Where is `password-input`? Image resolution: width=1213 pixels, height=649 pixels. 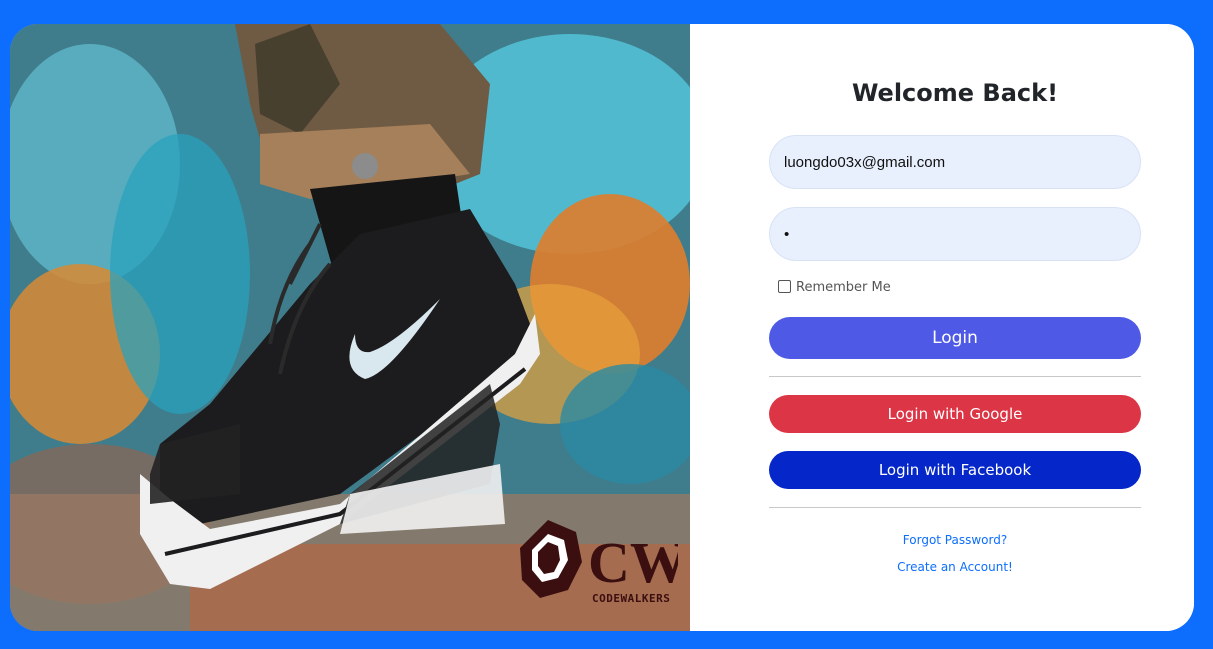
password-input is located at coordinates (955, 234).